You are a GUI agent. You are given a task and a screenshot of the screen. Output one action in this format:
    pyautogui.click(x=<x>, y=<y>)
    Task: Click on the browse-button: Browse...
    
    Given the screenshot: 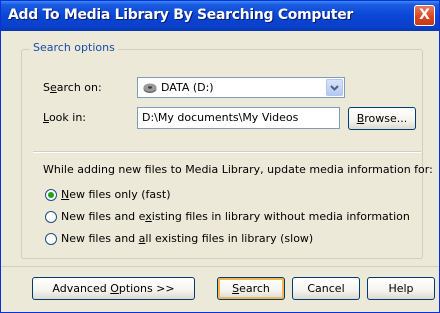 What is the action you would take?
    pyautogui.click(x=382, y=118)
    